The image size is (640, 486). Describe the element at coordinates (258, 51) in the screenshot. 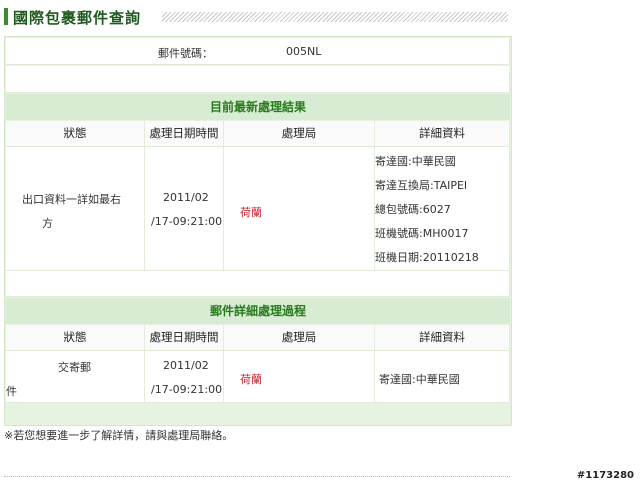

I see `mail-number-row: 郵件號碼： 005NL` at that location.